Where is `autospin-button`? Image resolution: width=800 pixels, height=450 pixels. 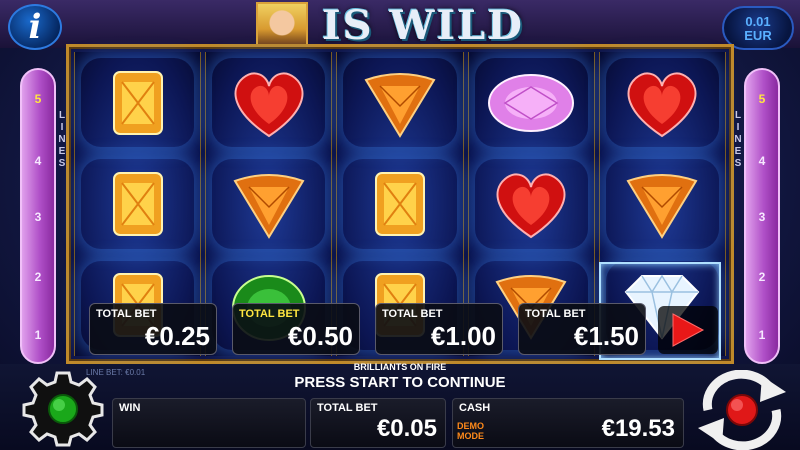 autospin-button is located at coordinates (742, 410).